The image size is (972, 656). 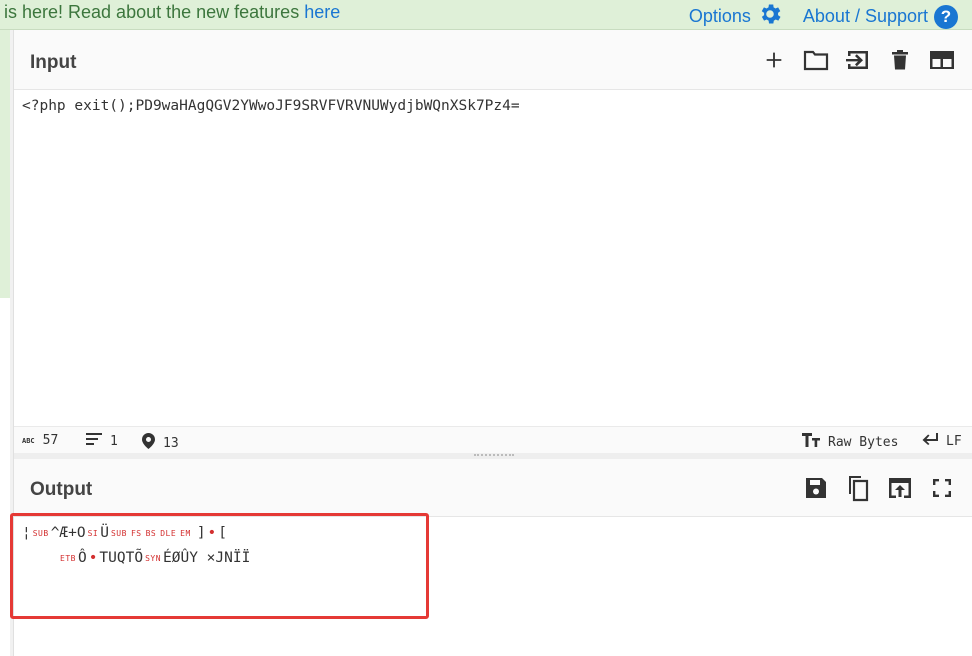 I want to click on replace-input-icon, so click(x=900, y=488).